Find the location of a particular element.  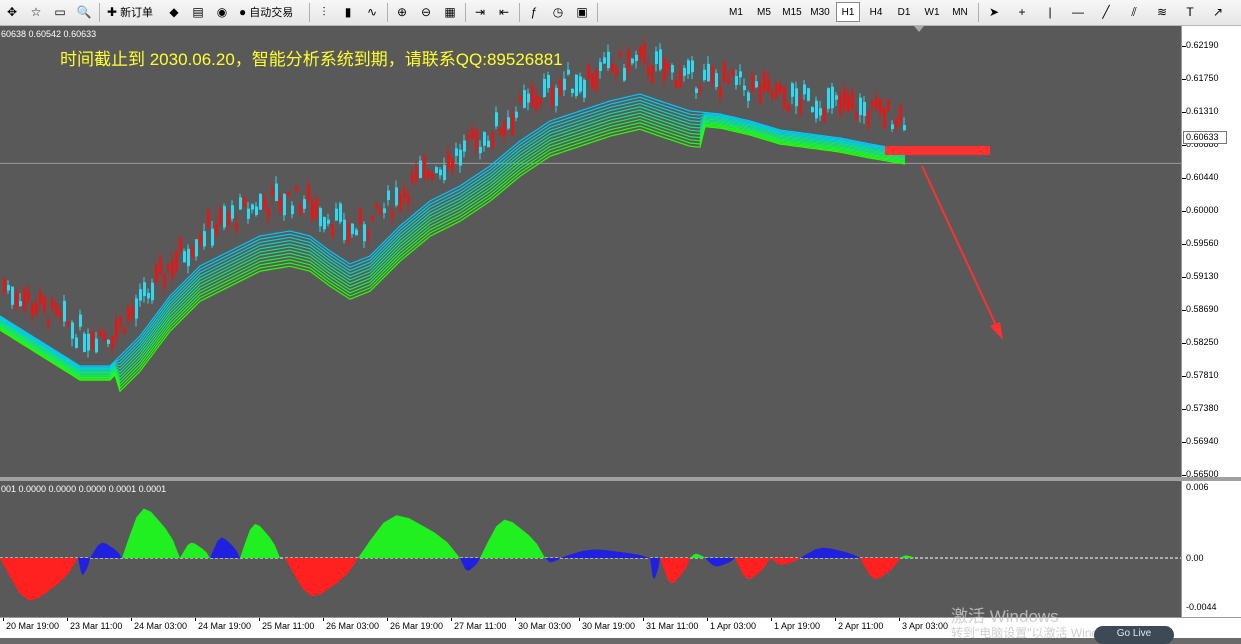

indicators-icon: ƒ is located at coordinates (534, 12).